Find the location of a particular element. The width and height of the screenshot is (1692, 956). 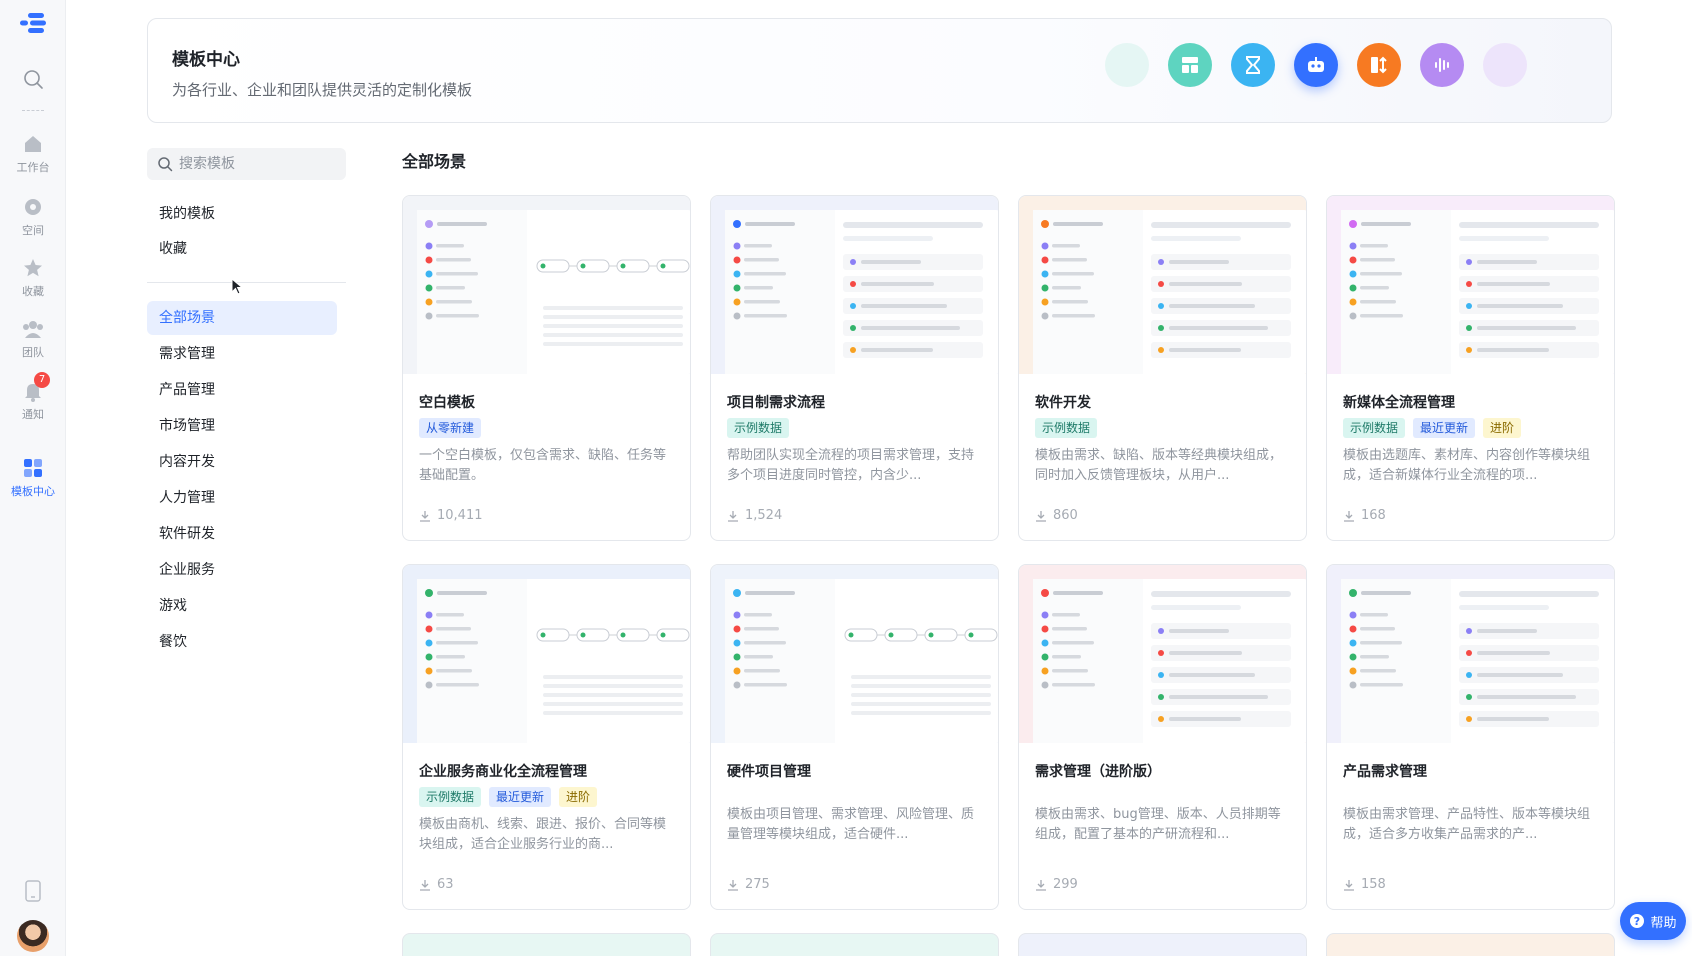

template-title: 企业服务商业化全流程管理 is located at coordinates (503, 772).